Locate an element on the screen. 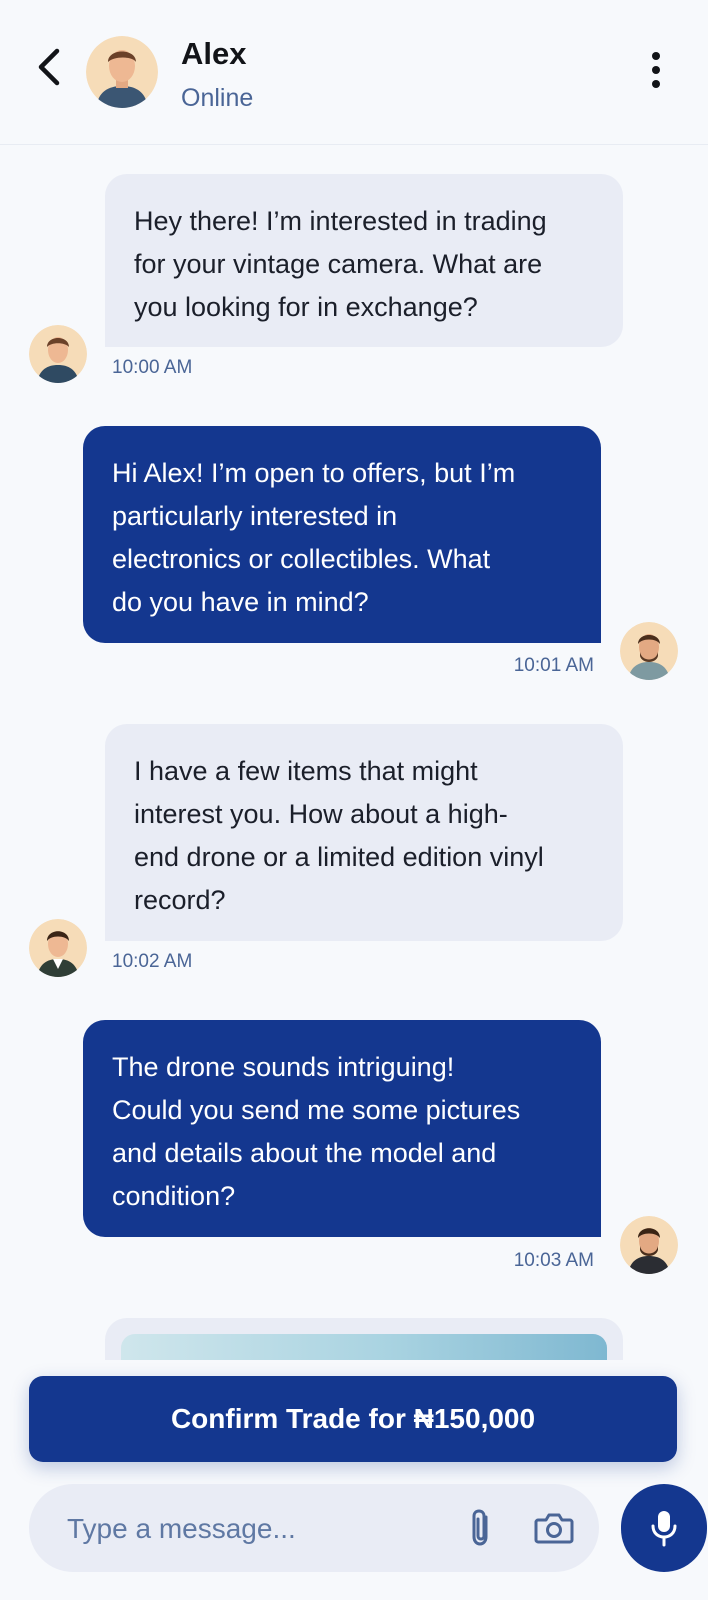 The image size is (708, 1600). message-line: and details about the model and is located at coordinates (304, 1153).